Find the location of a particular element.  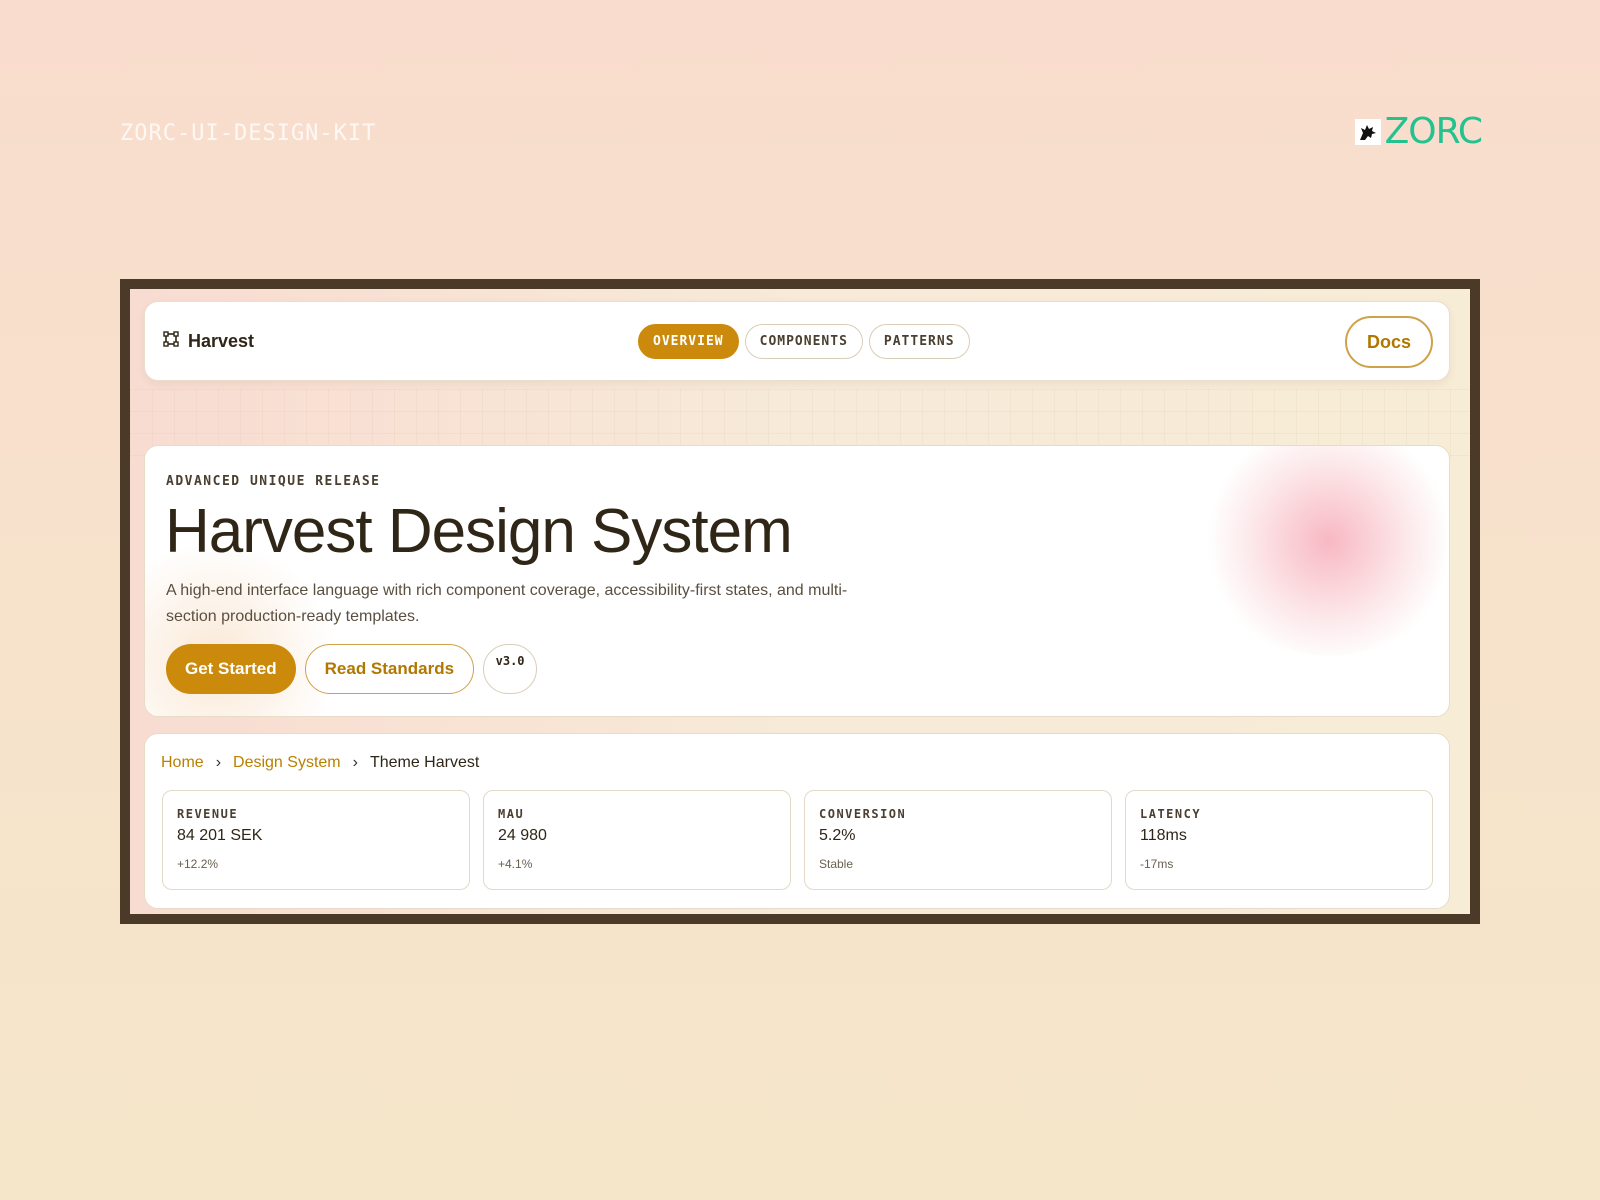

stat-value: 118ms is located at coordinates (1163, 835).